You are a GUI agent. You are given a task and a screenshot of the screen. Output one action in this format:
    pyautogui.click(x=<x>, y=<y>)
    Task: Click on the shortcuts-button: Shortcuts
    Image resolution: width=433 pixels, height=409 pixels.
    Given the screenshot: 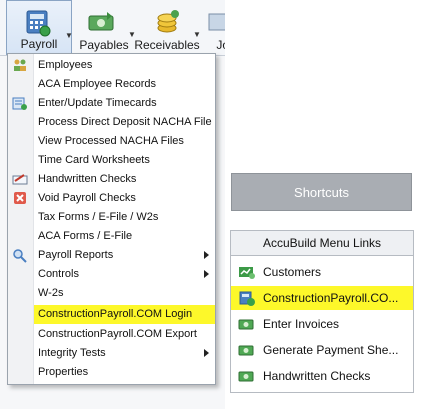 What is the action you would take?
    pyautogui.click(x=321, y=192)
    